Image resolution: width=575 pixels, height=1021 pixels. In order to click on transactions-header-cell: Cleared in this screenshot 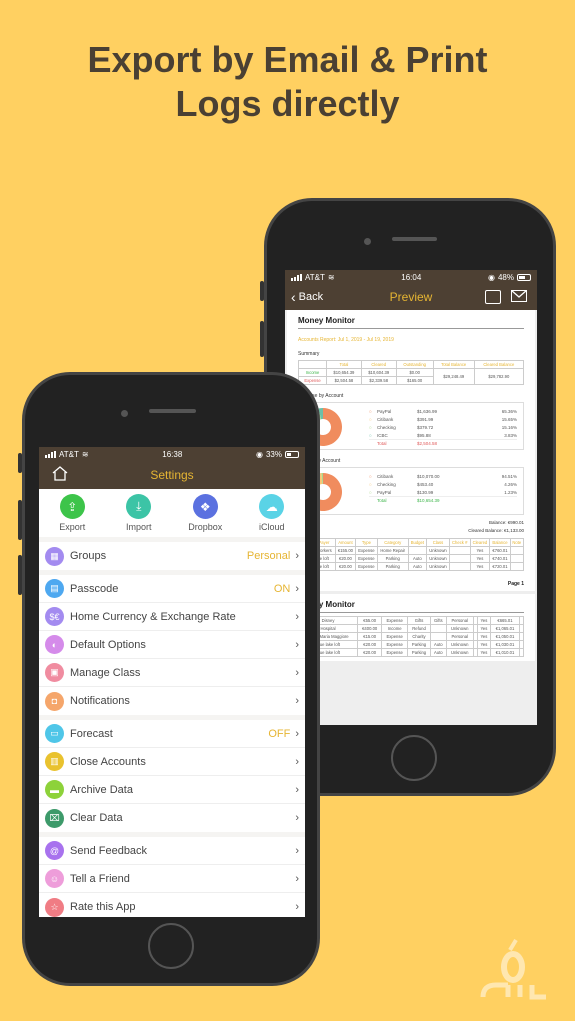, I will do `click(480, 542)`.